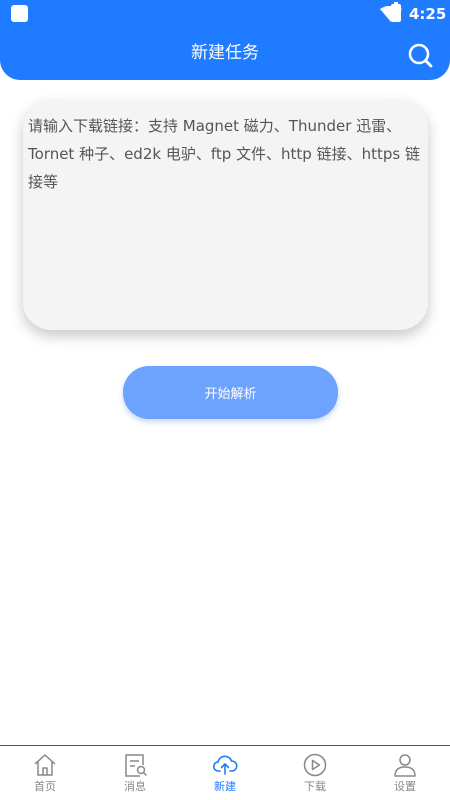 This screenshot has height=800, width=450. What do you see at coordinates (45, 786) in the screenshot?
I see `nav-label: 首页` at bounding box center [45, 786].